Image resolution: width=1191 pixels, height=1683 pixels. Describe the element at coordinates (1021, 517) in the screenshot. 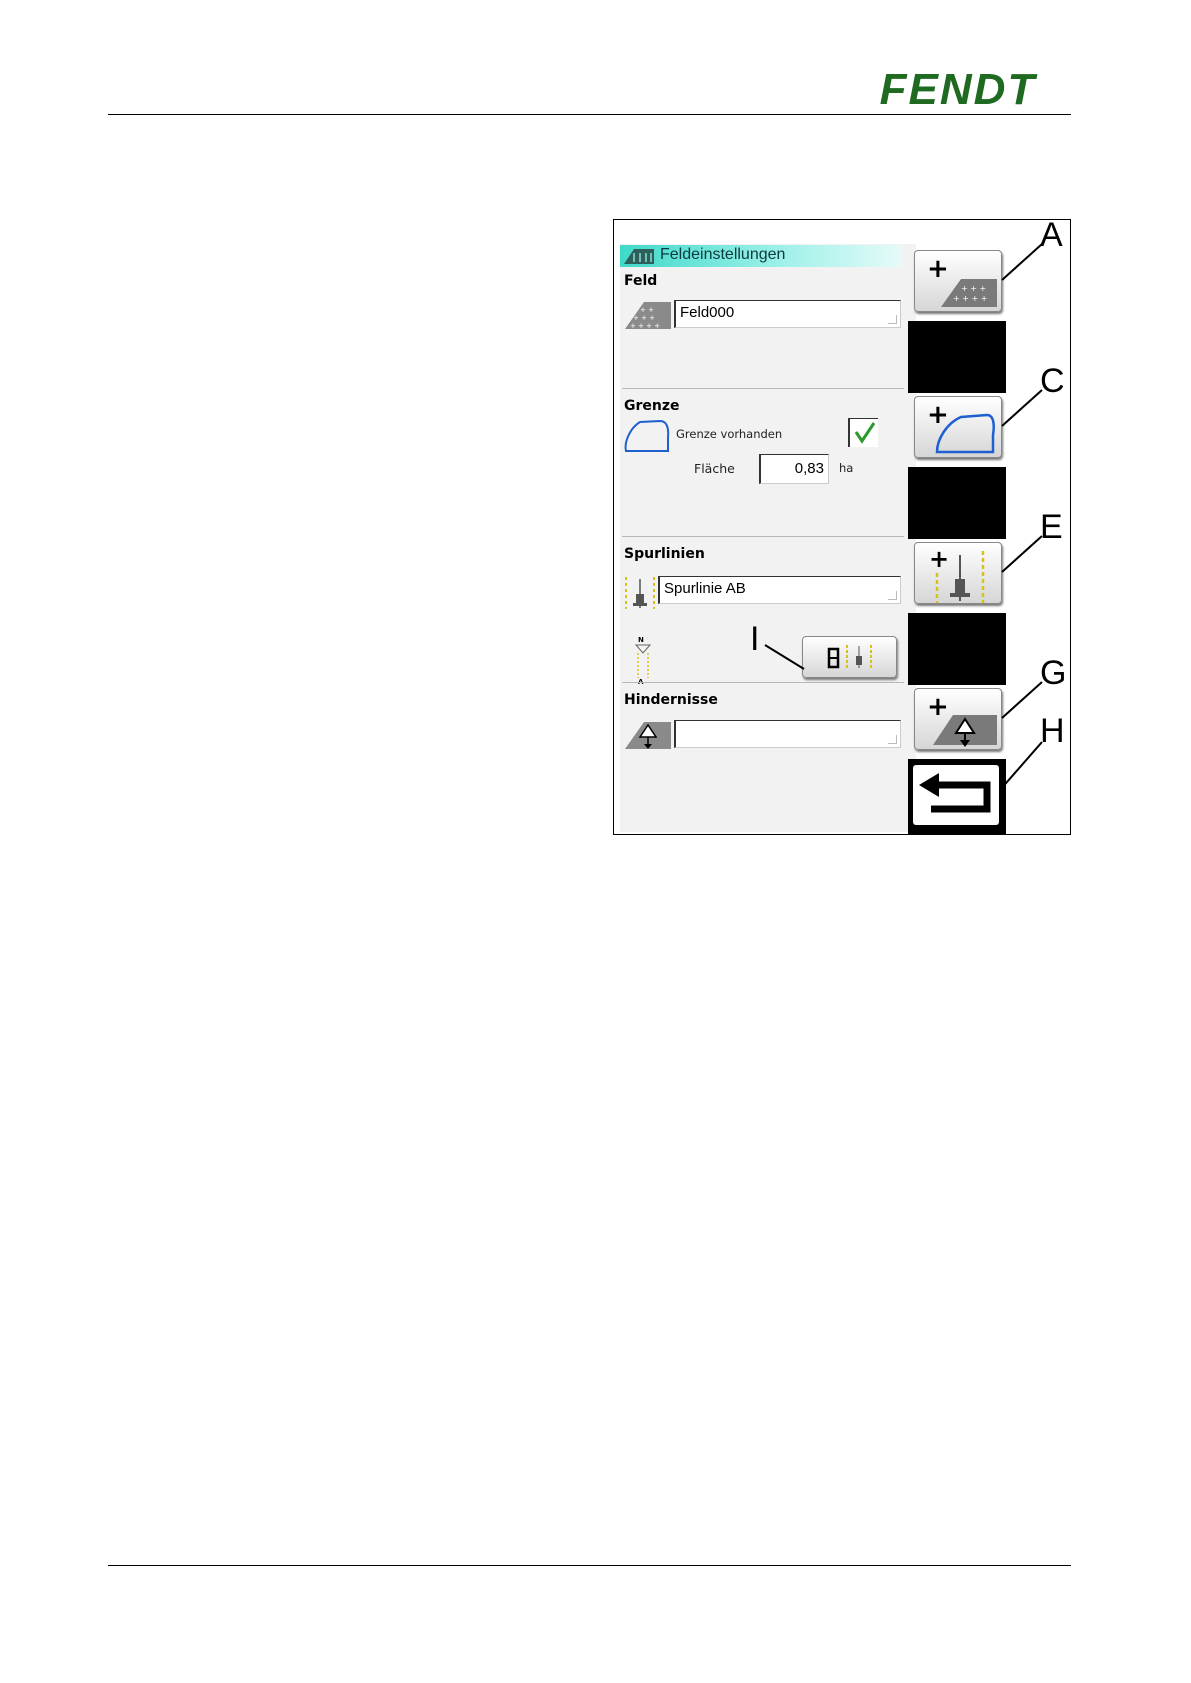

I see `callout-leaders` at that location.